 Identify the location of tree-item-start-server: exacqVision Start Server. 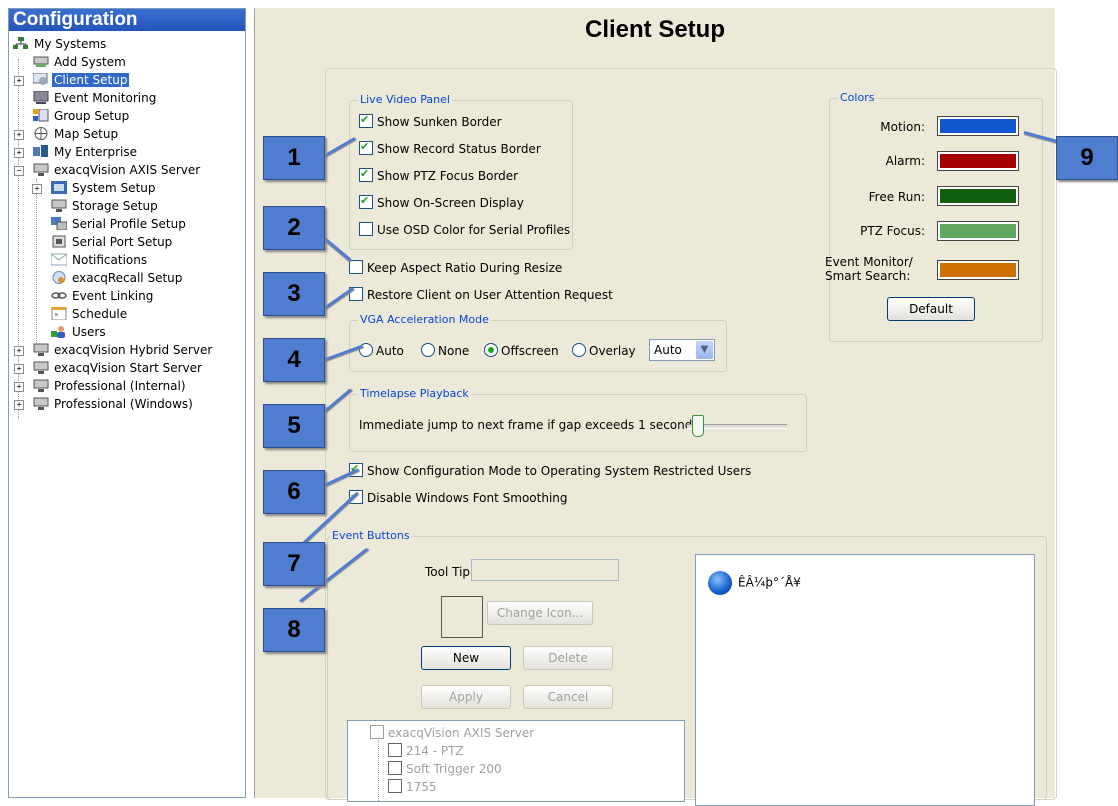
(118, 368).